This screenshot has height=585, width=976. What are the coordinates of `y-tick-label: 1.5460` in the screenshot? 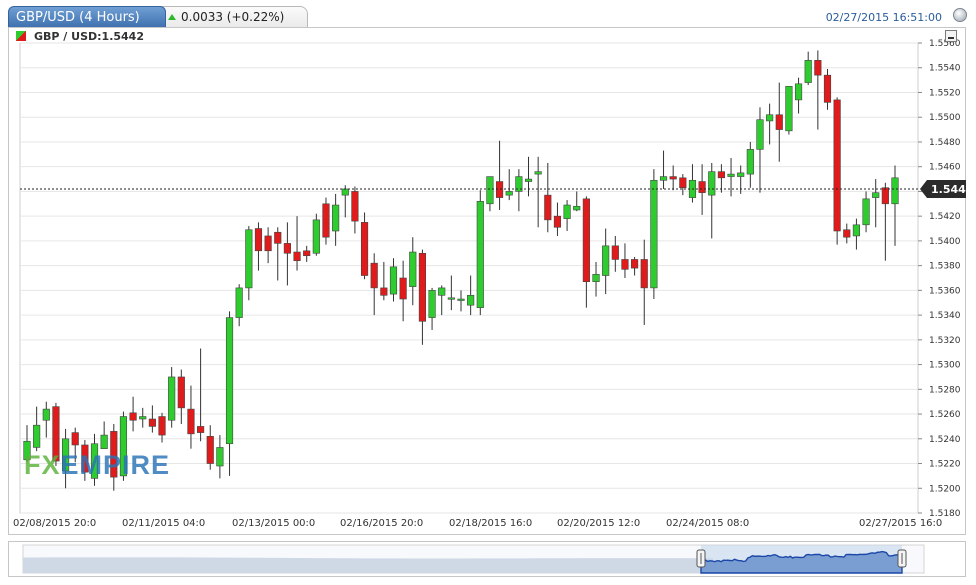 It's located at (945, 168).